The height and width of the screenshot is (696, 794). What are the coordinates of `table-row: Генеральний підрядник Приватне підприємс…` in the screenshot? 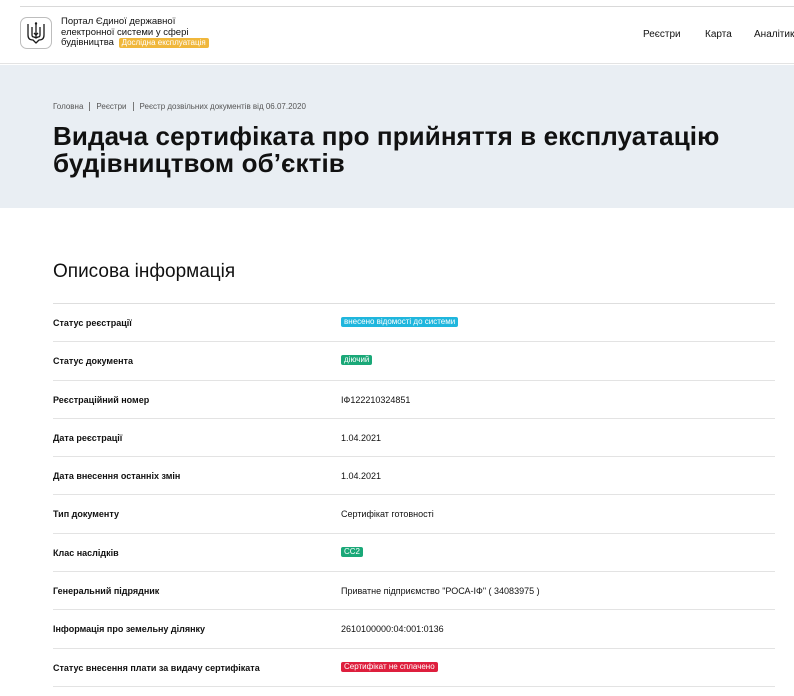 It's located at (414, 591).